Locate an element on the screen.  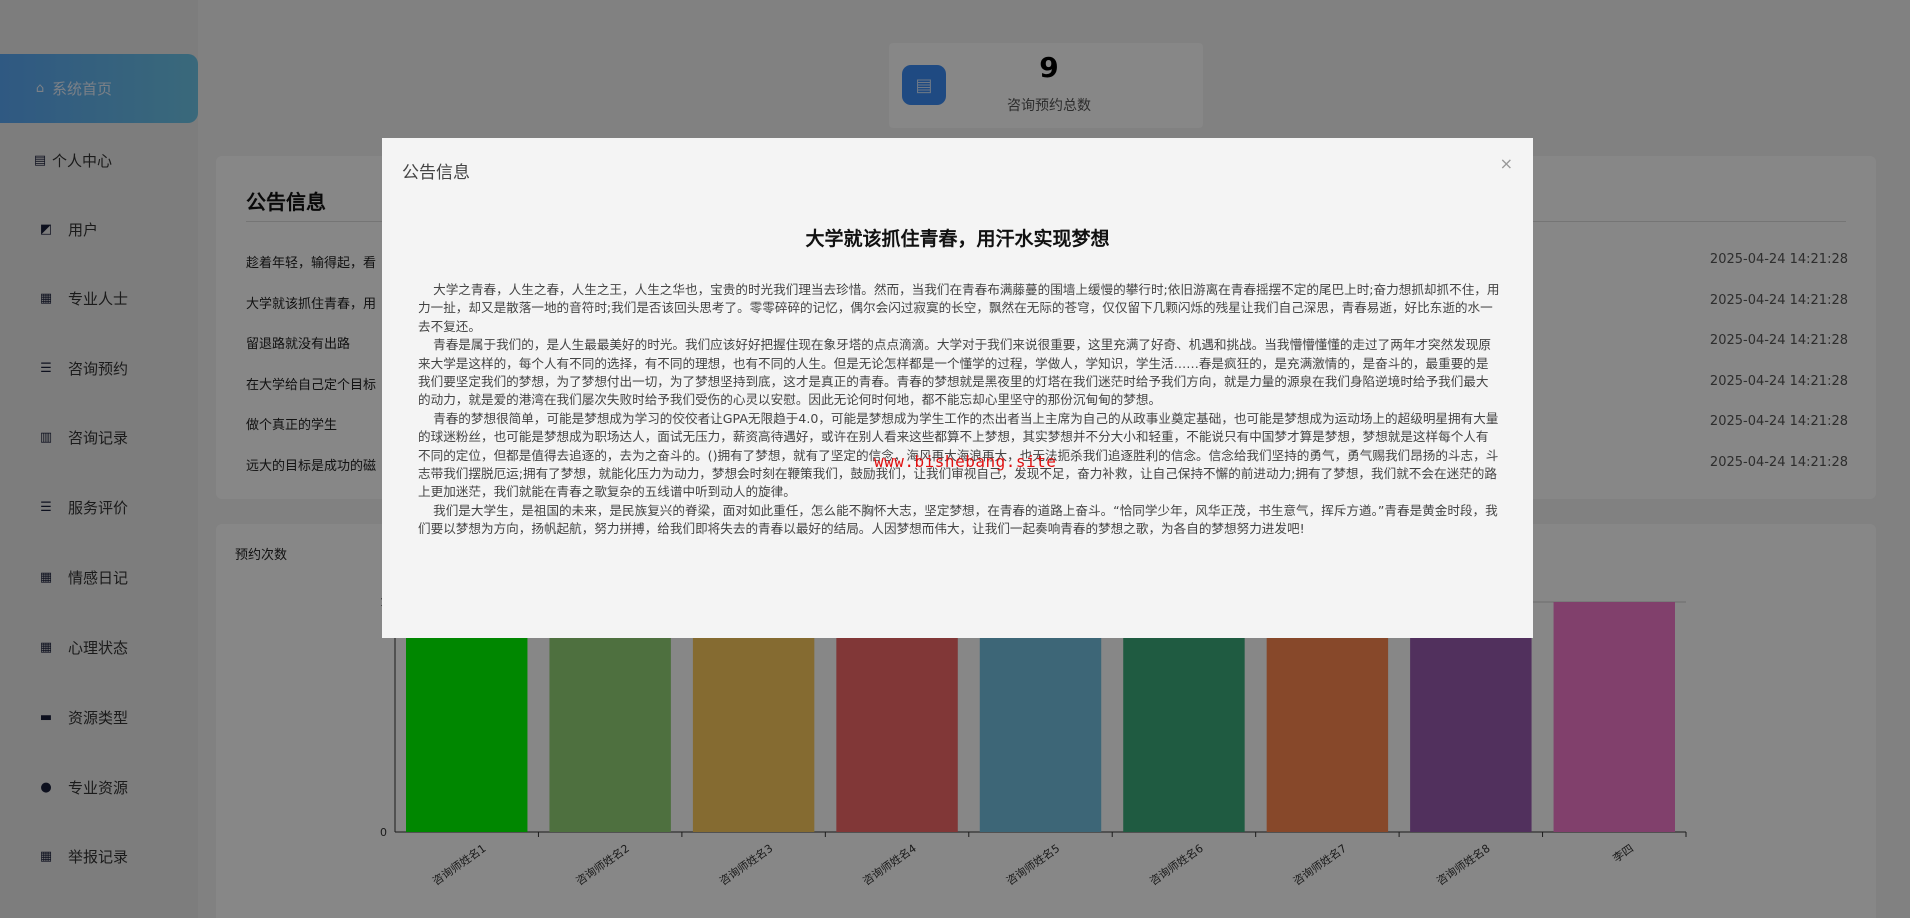
article-heading: 大学就该抓住青春，用汗水实现梦想 is located at coordinates (957, 239).